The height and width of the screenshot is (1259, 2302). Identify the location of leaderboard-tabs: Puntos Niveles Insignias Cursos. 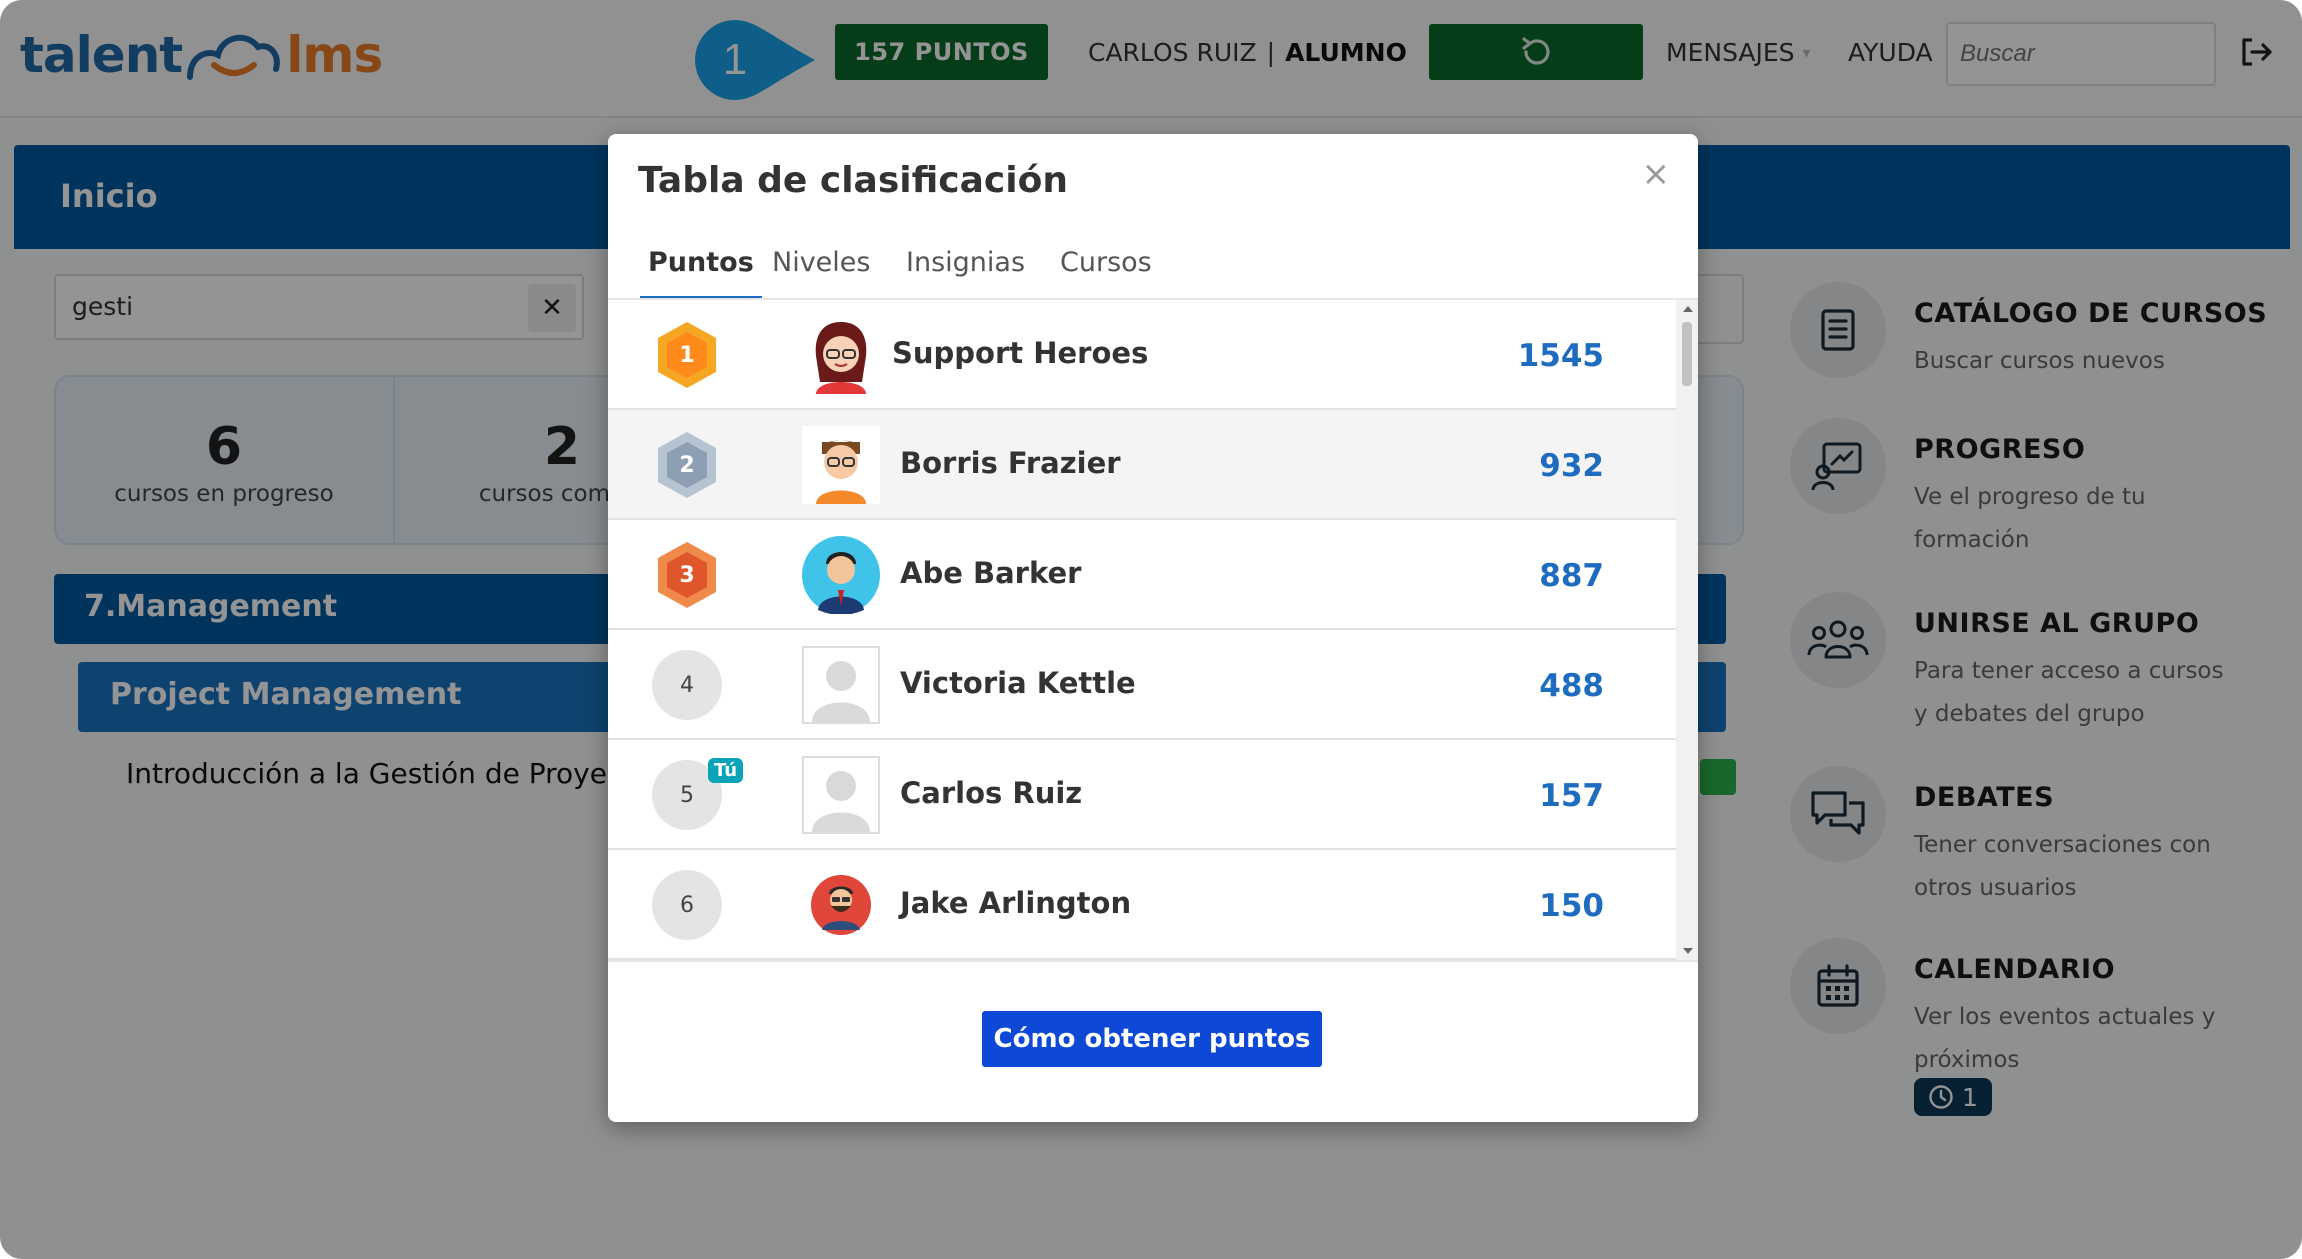
(1157, 266).